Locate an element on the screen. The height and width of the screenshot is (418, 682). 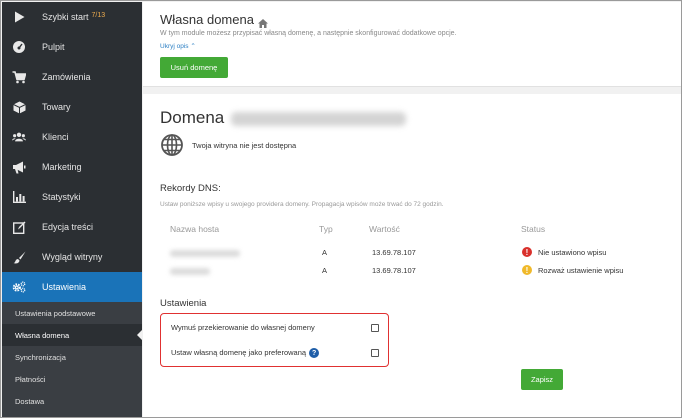
megaphone-icon is located at coordinates (19, 167).